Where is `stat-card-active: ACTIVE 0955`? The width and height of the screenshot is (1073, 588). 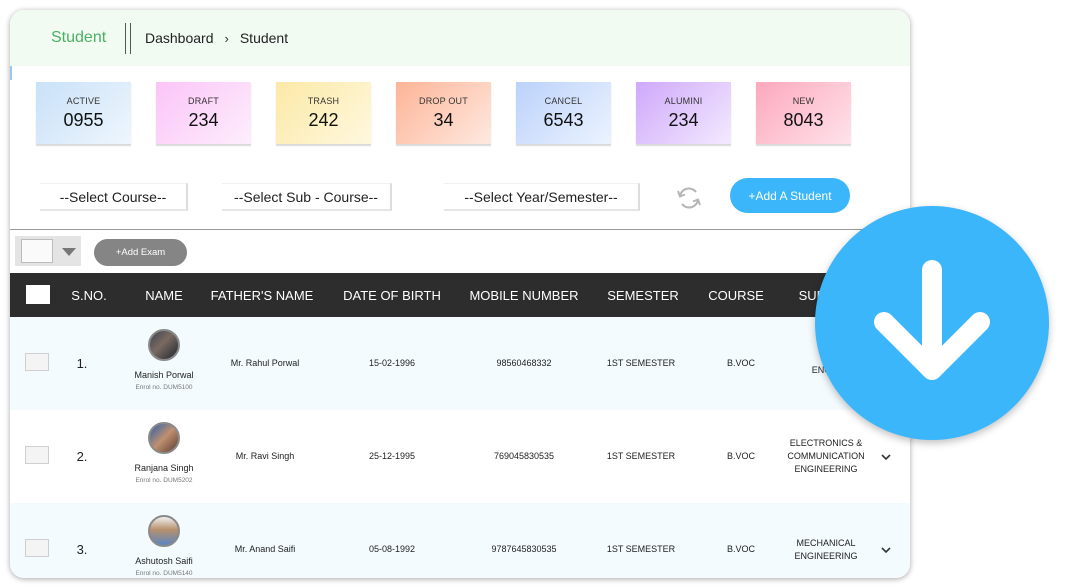 stat-card-active: ACTIVE 0955 is located at coordinates (83, 113).